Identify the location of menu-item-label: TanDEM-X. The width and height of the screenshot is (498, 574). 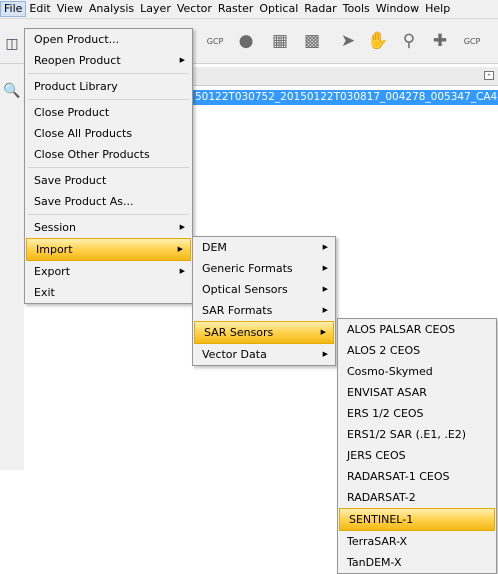
(374, 562).